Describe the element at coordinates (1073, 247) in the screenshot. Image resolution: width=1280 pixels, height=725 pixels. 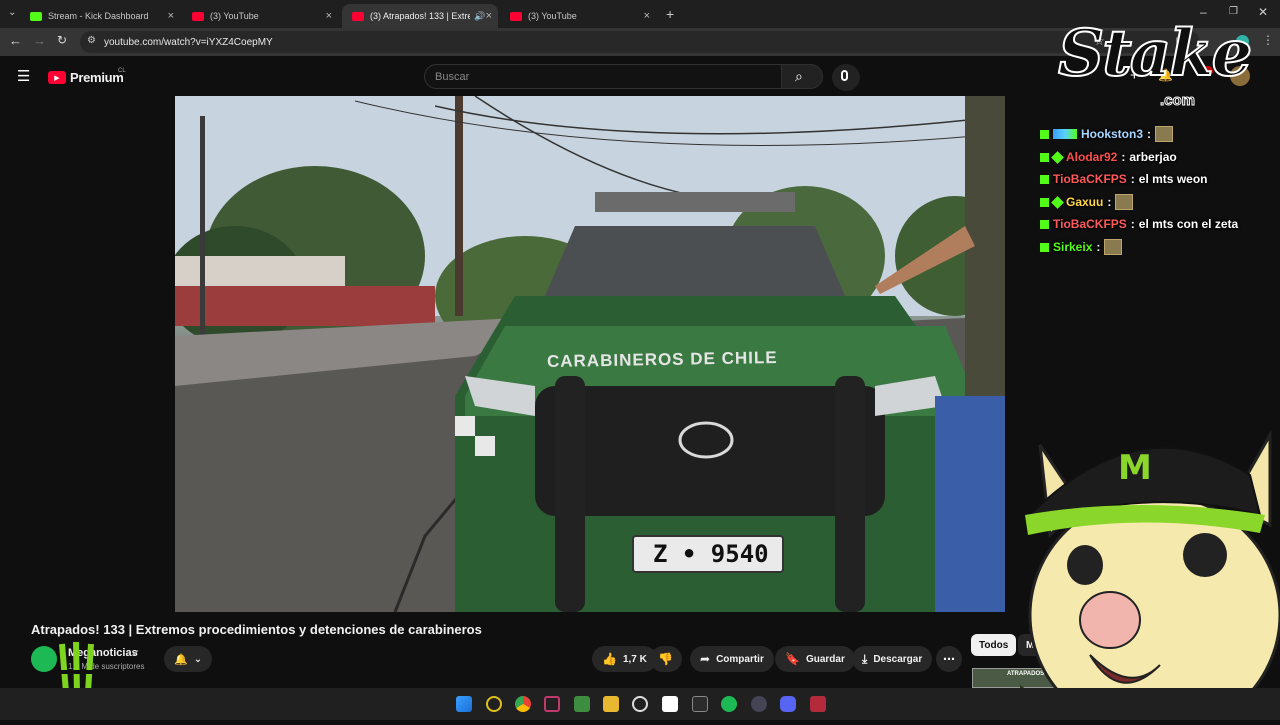
I see `chat-username: Sirkeix` at that location.